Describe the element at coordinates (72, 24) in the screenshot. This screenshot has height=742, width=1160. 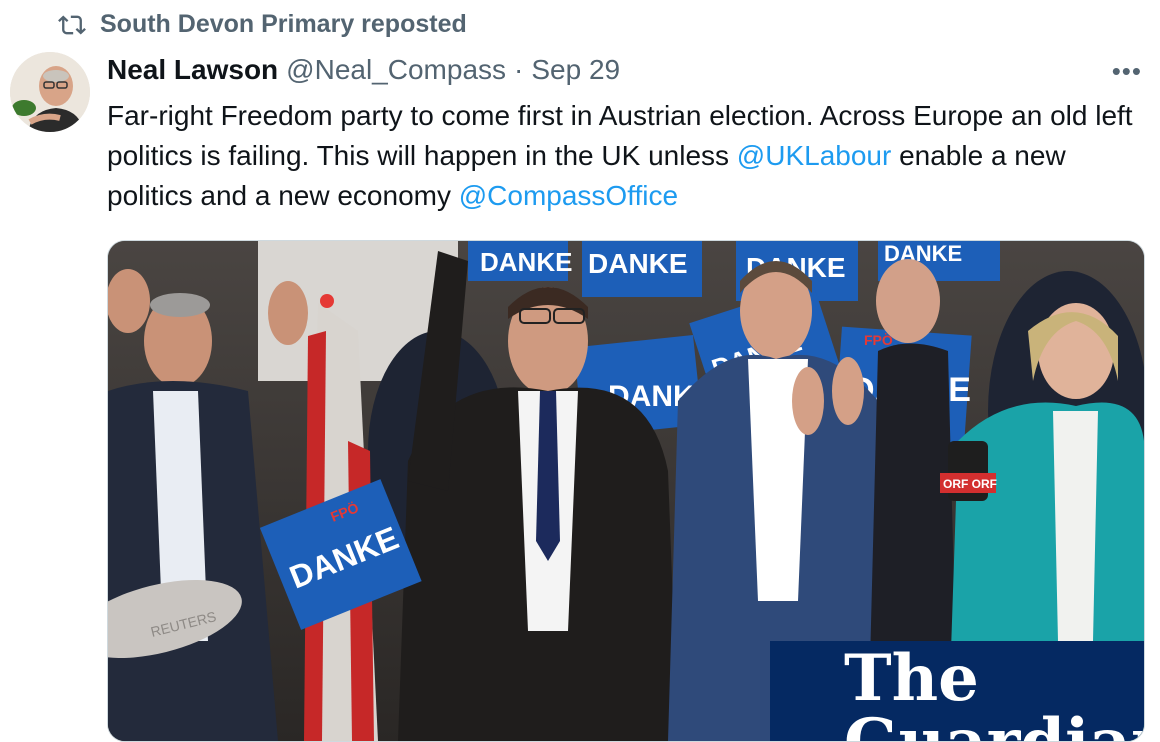
I see `repost-icon` at that location.